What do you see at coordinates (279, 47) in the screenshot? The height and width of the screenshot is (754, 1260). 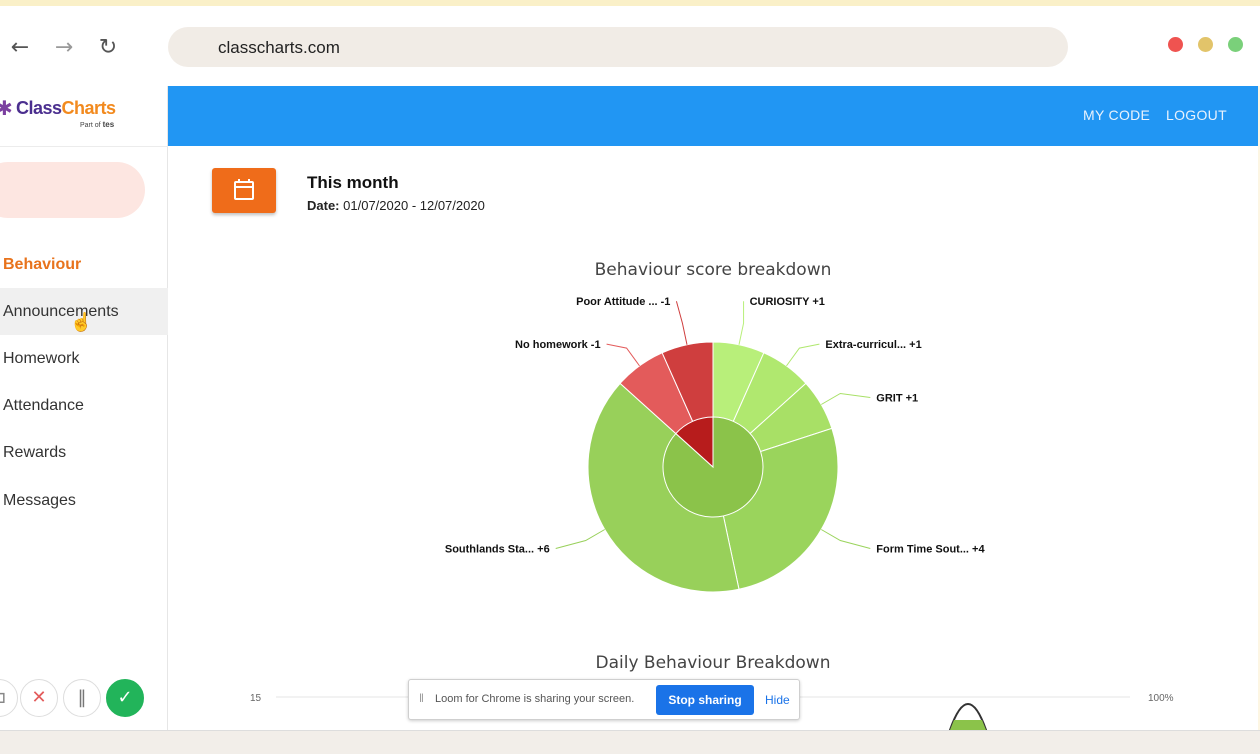 I see `url-text: classcharts.com` at bounding box center [279, 47].